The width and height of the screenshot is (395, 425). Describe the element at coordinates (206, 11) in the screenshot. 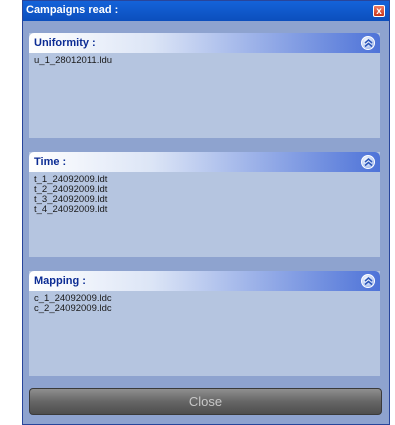

I see `title-bar: Campaigns read : x` at that location.